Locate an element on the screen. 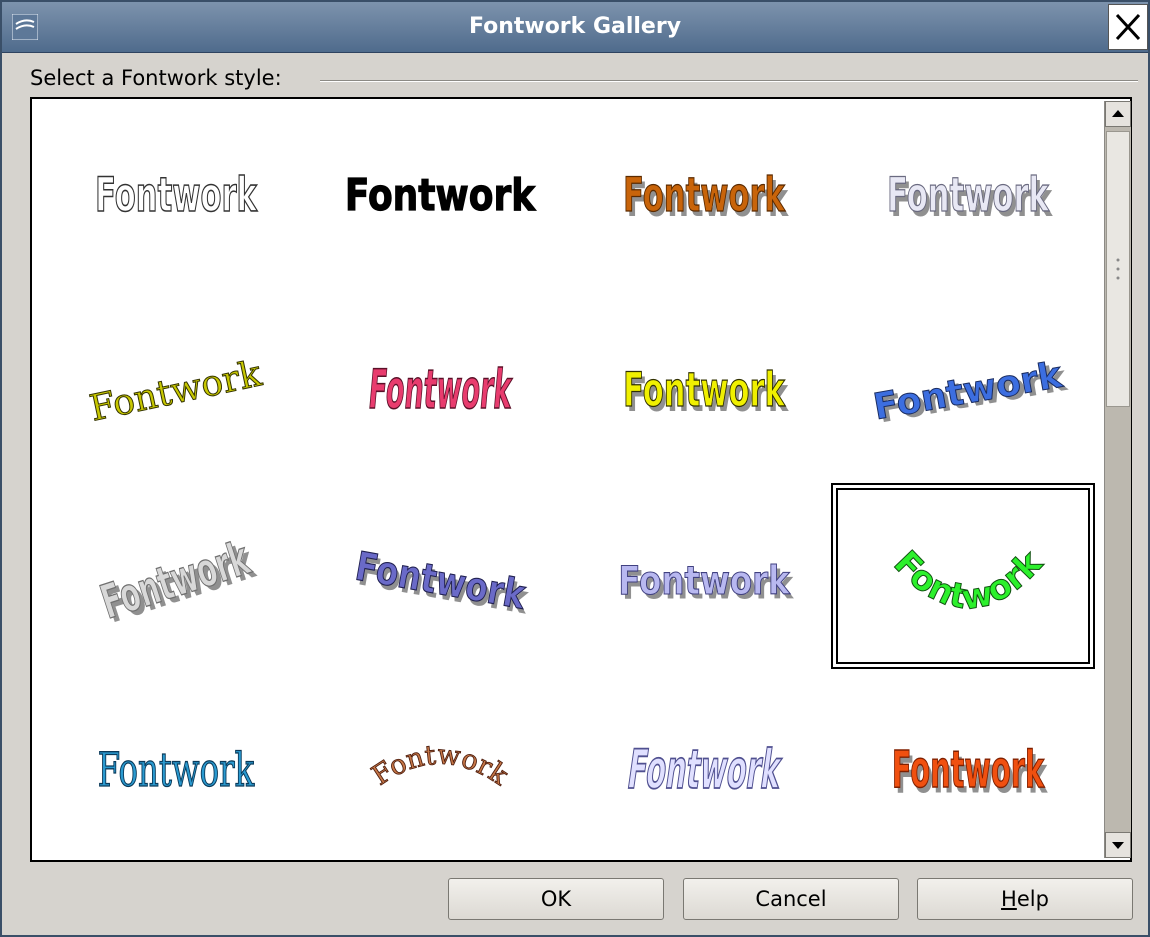  scroll-up-button is located at coordinates (1118, 114).